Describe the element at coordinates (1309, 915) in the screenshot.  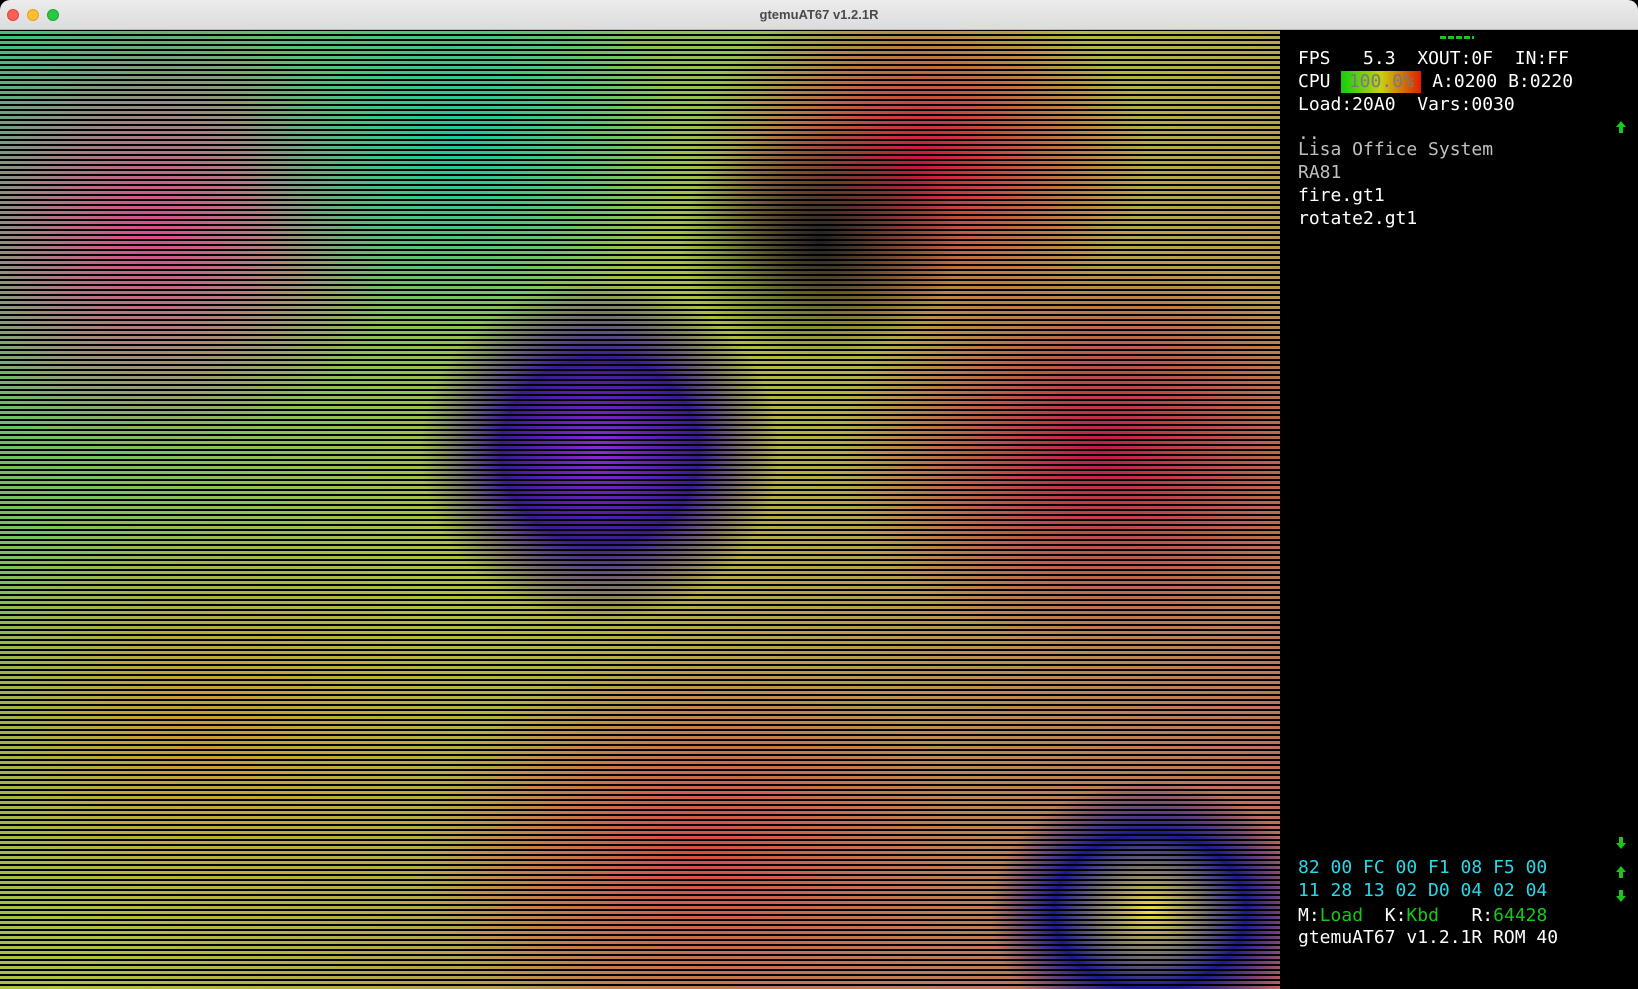
I see `mode-label: M:` at that location.